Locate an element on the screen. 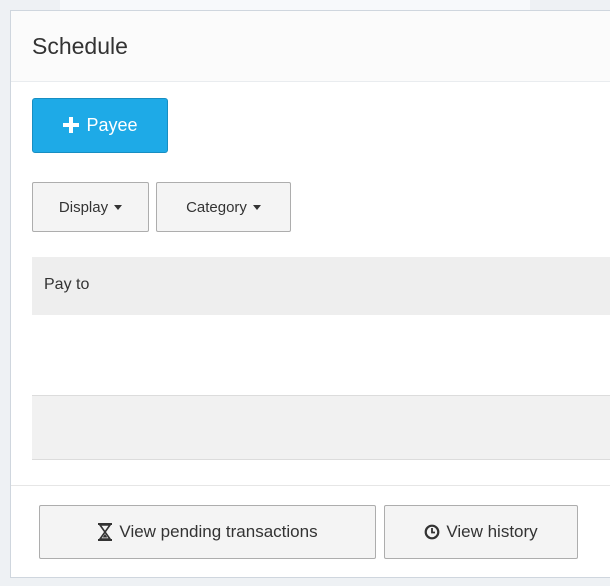 The width and height of the screenshot is (610, 586). display-dropdown-button: Display is located at coordinates (90, 207).